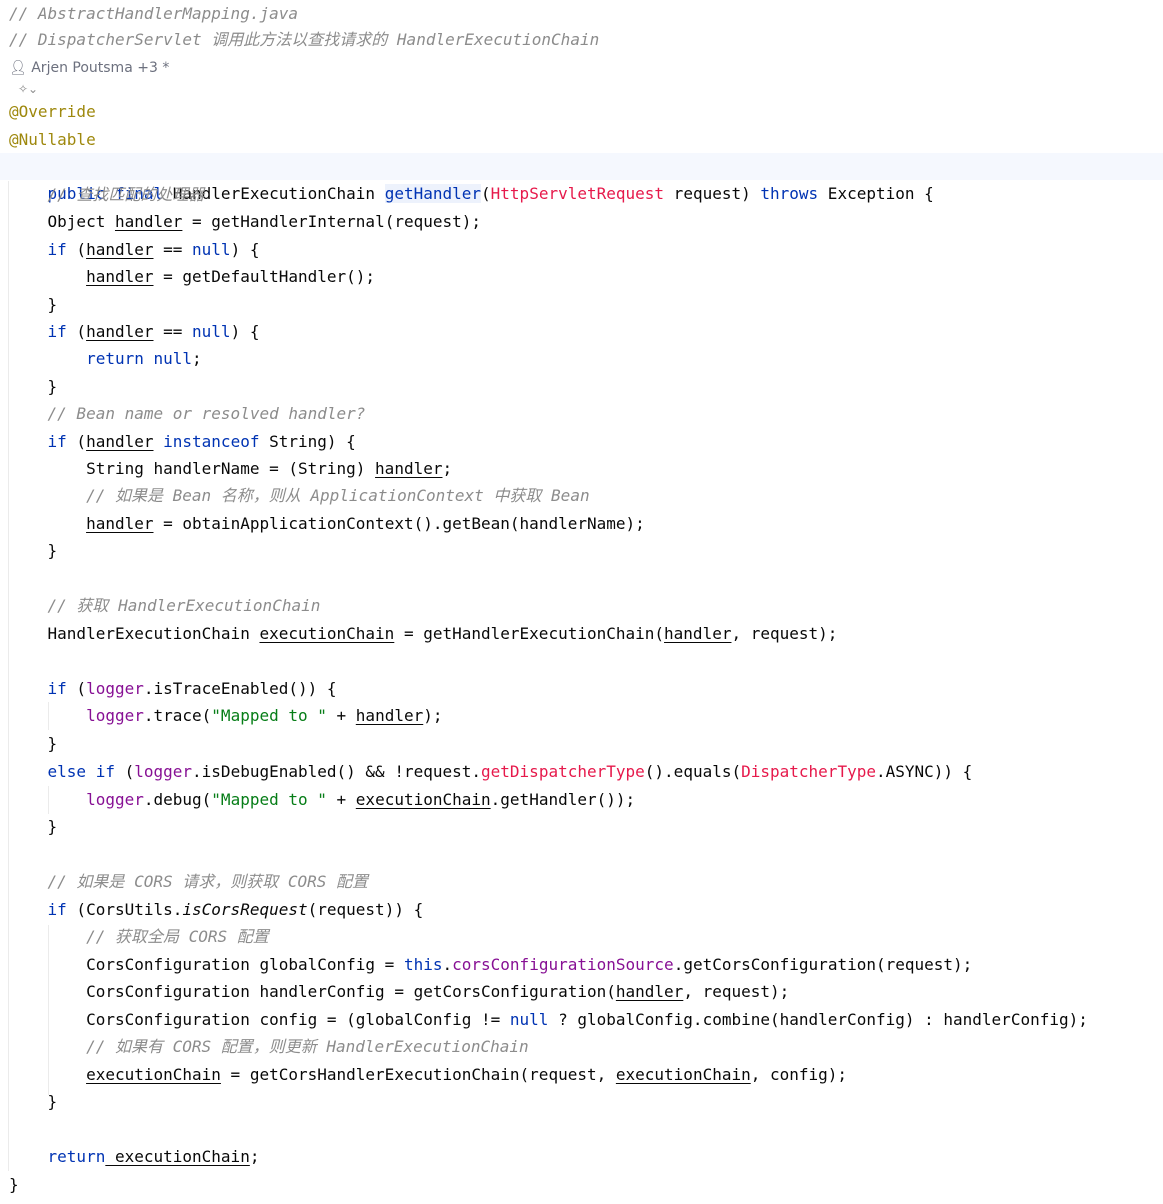 The image size is (1163, 1204). I want to click on code-line-21: logger.trace("Mapped to " + handler);, so click(226, 715).